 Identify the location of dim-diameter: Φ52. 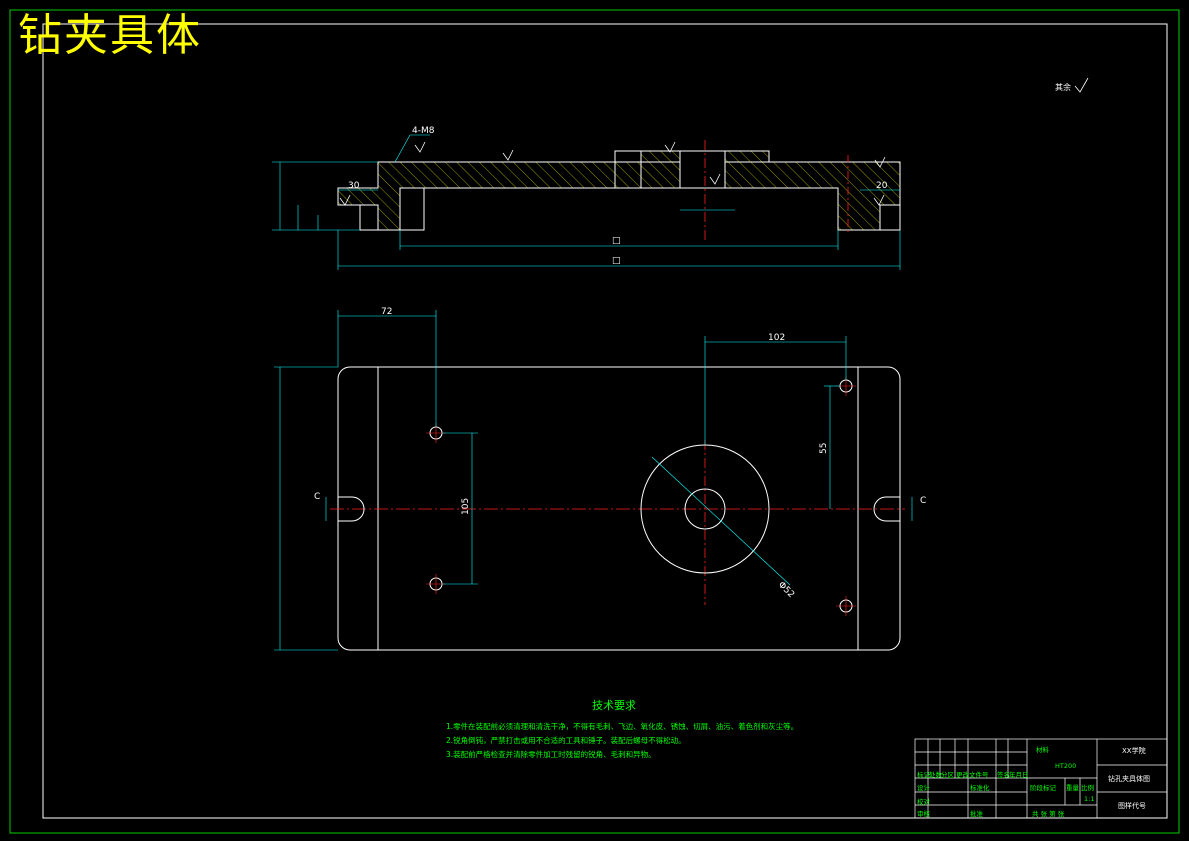
(786, 590).